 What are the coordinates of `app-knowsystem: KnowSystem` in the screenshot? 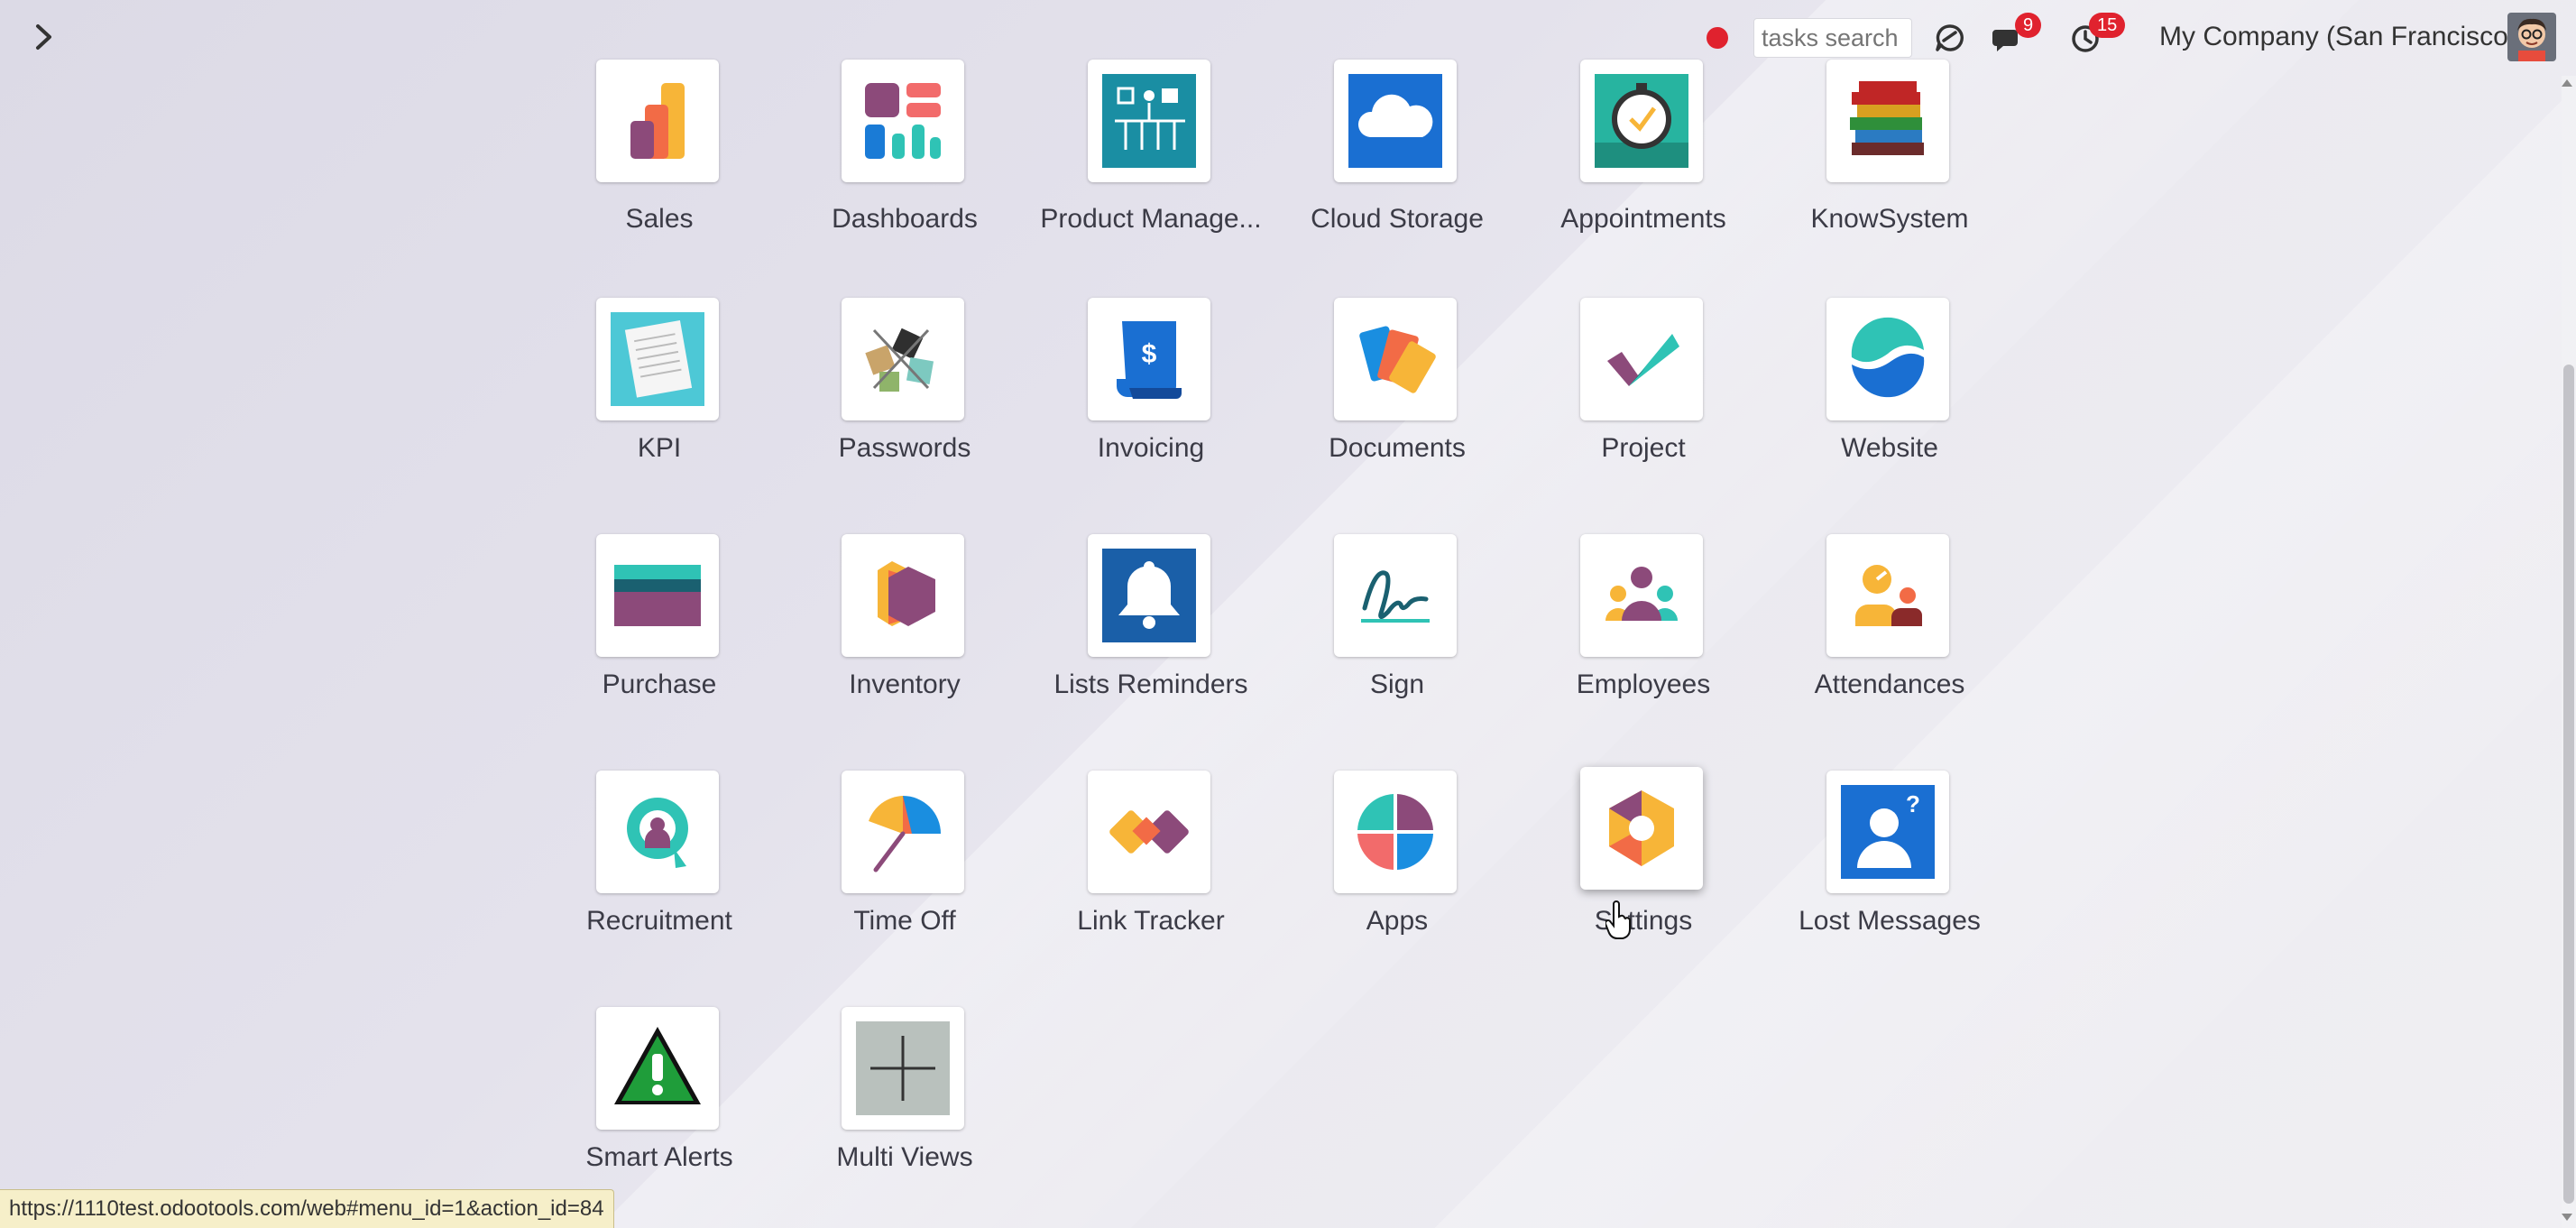 It's located at (1890, 152).